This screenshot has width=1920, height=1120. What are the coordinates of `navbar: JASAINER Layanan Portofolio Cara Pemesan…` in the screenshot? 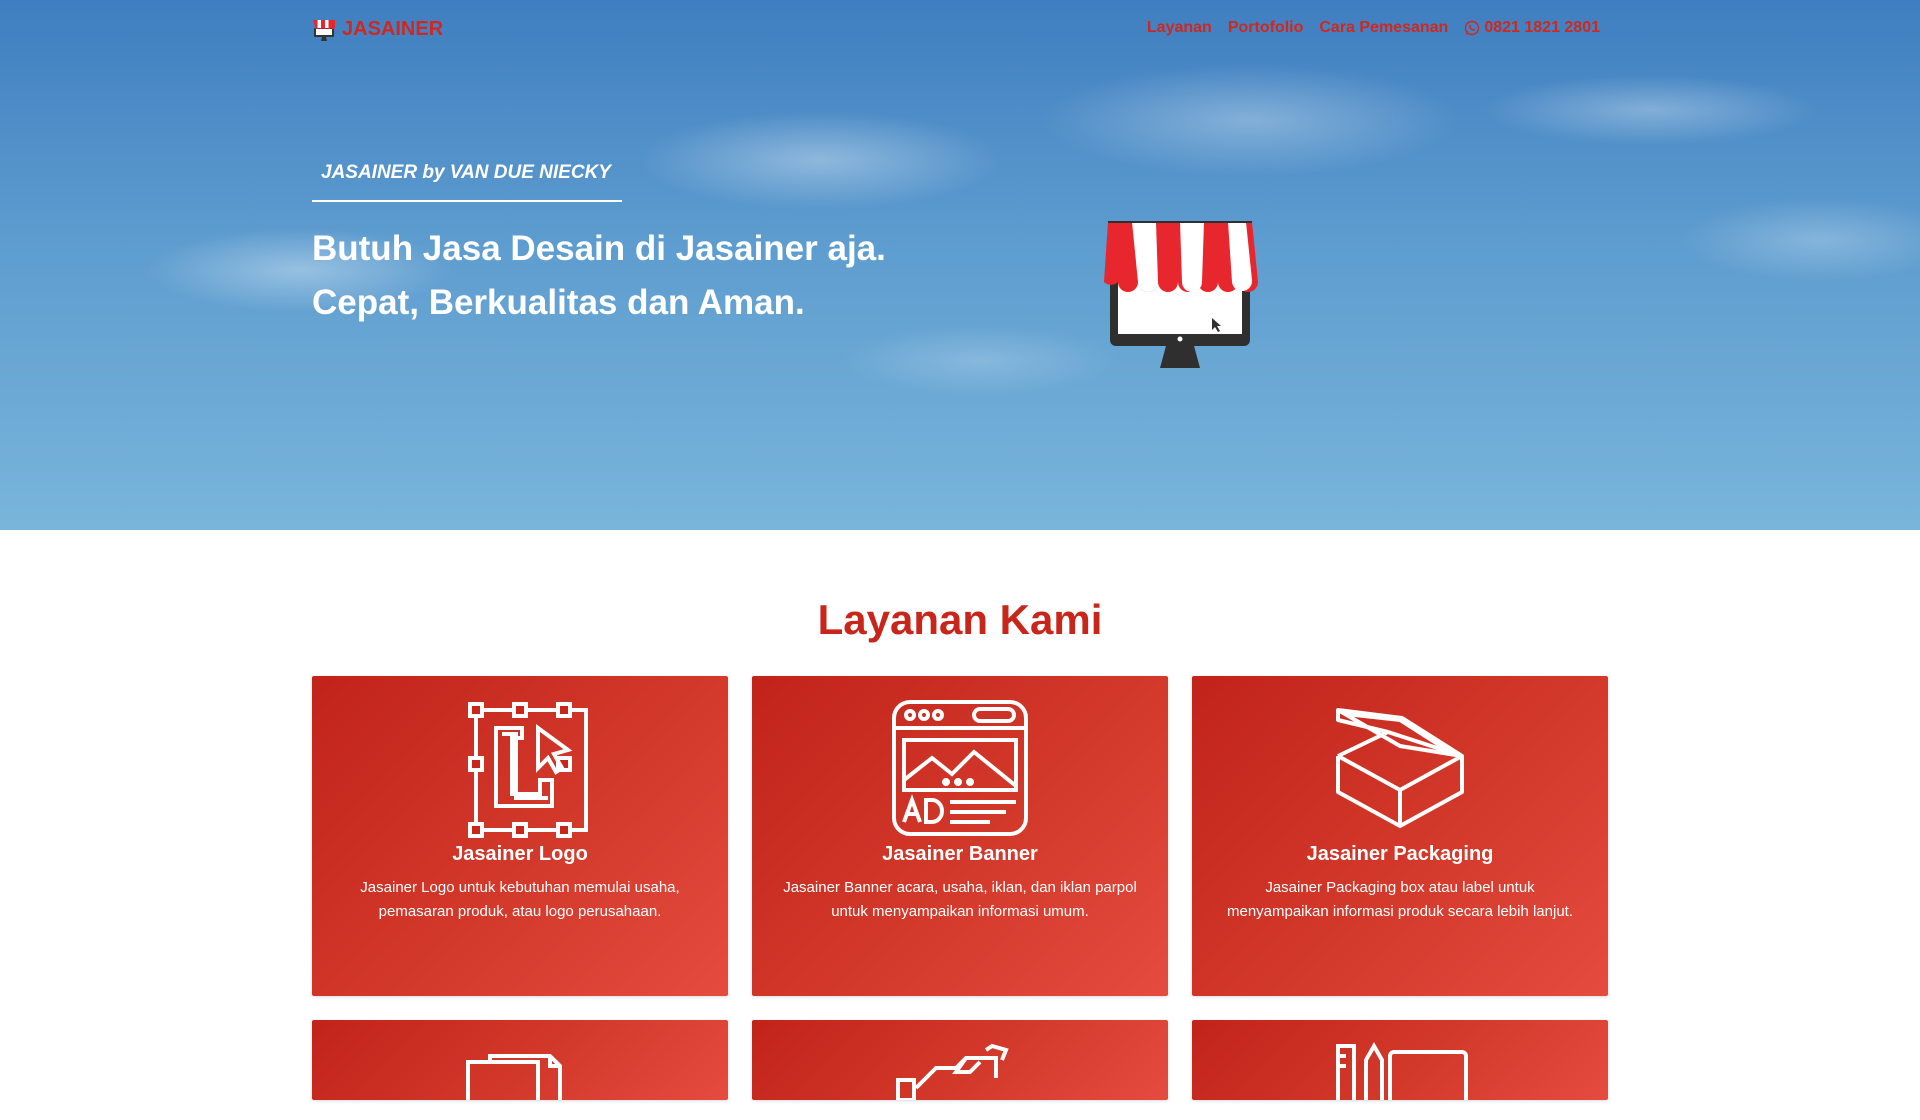 It's located at (960, 29).